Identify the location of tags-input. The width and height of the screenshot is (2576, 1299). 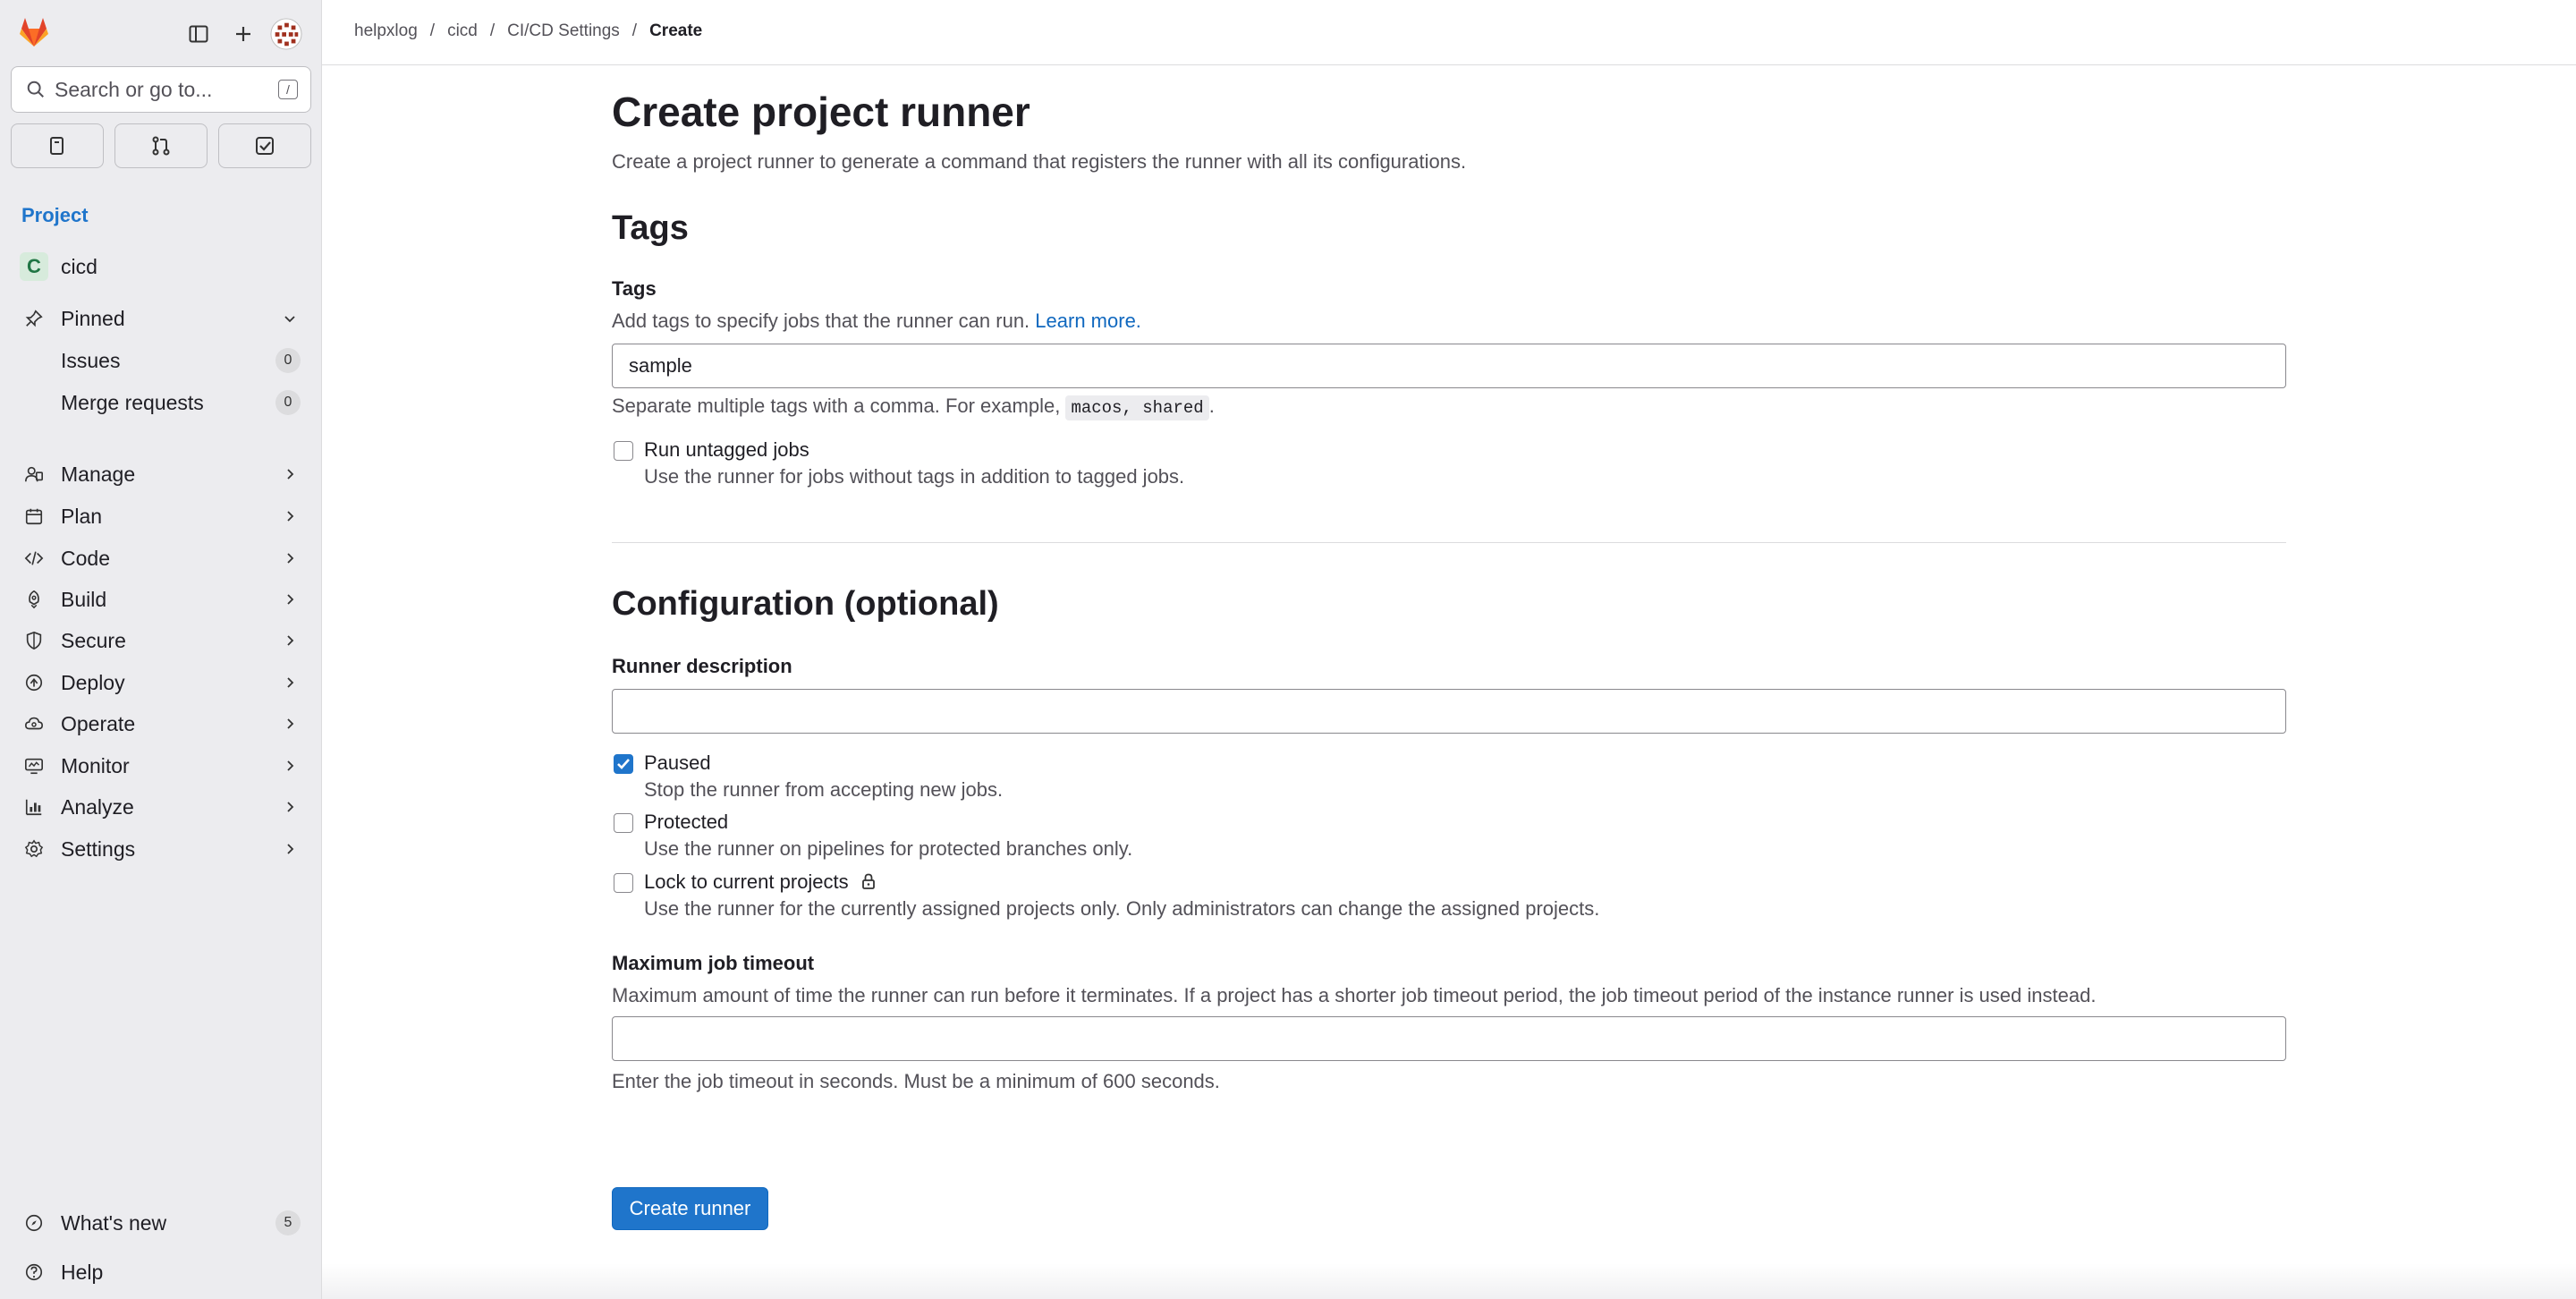
(1449, 366).